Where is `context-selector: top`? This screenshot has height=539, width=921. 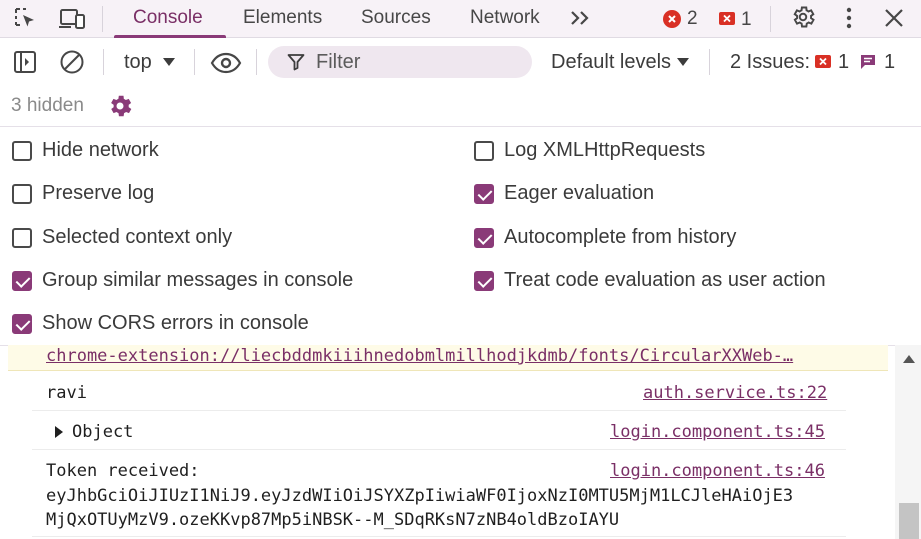
context-selector: top is located at coordinates (138, 62).